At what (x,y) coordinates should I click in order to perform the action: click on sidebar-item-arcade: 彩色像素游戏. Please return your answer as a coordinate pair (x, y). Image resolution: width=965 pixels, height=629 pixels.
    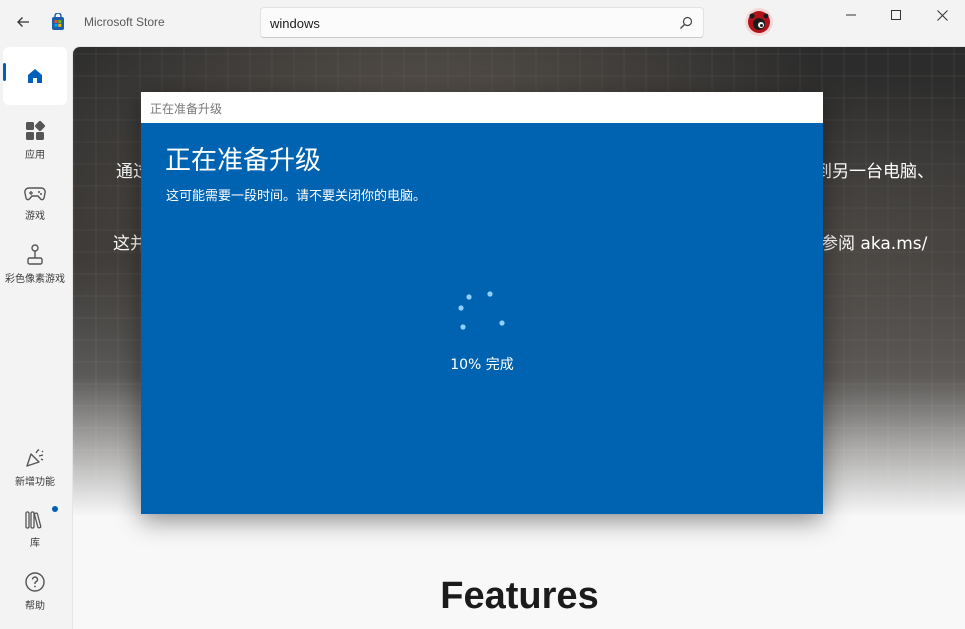
    Looking at the image, I should click on (35, 264).